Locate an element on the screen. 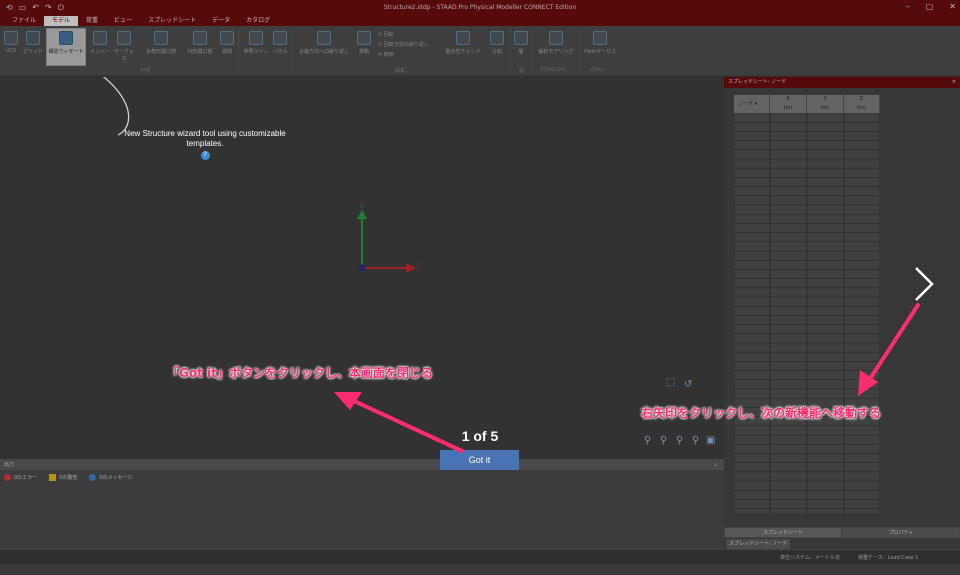  spreadsheet-bottom-tabs: スプレッドシート プロパティ is located at coordinates (842, 532).